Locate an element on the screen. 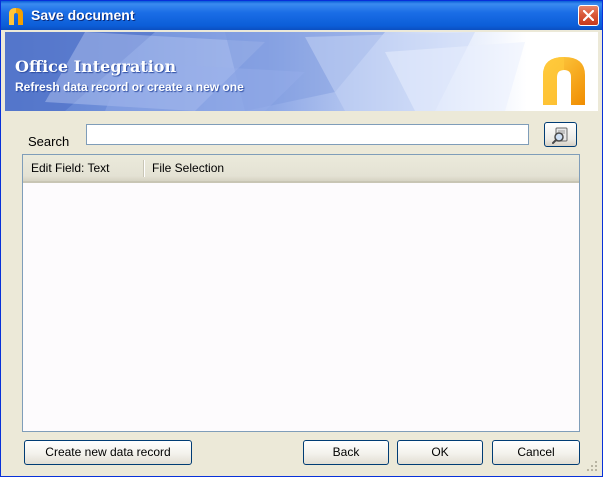 The width and height of the screenshot is (603, 477). grid-header: Edit Field: Text File Selection is located at coordinates (301, 169).